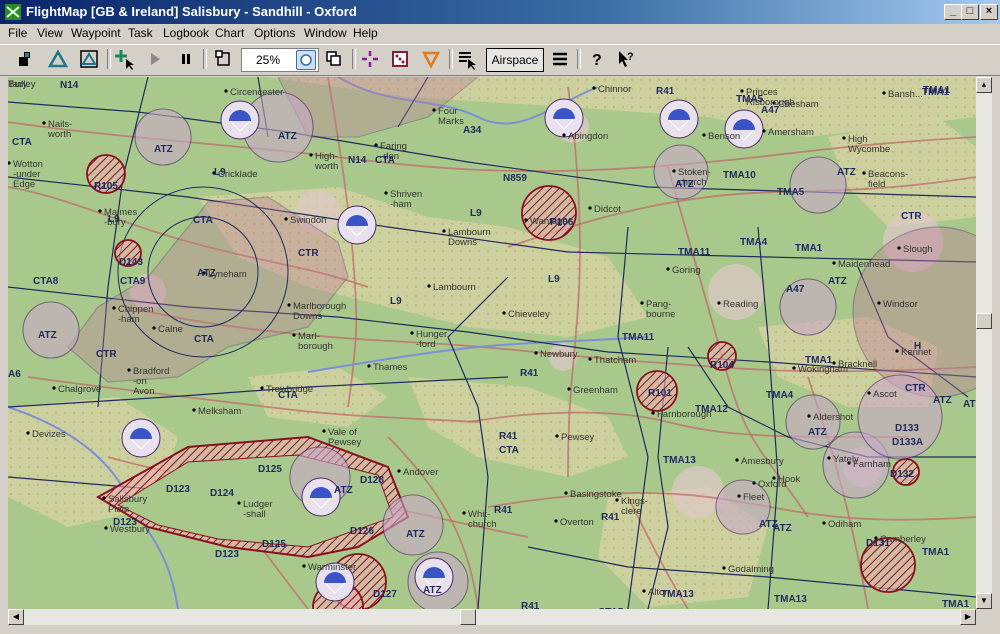 Image resolution: width=1000 pixels, height=634 pixels. Describe the element at coordinates (155, 59) in the screenshot. I see `play-icon` at that location.